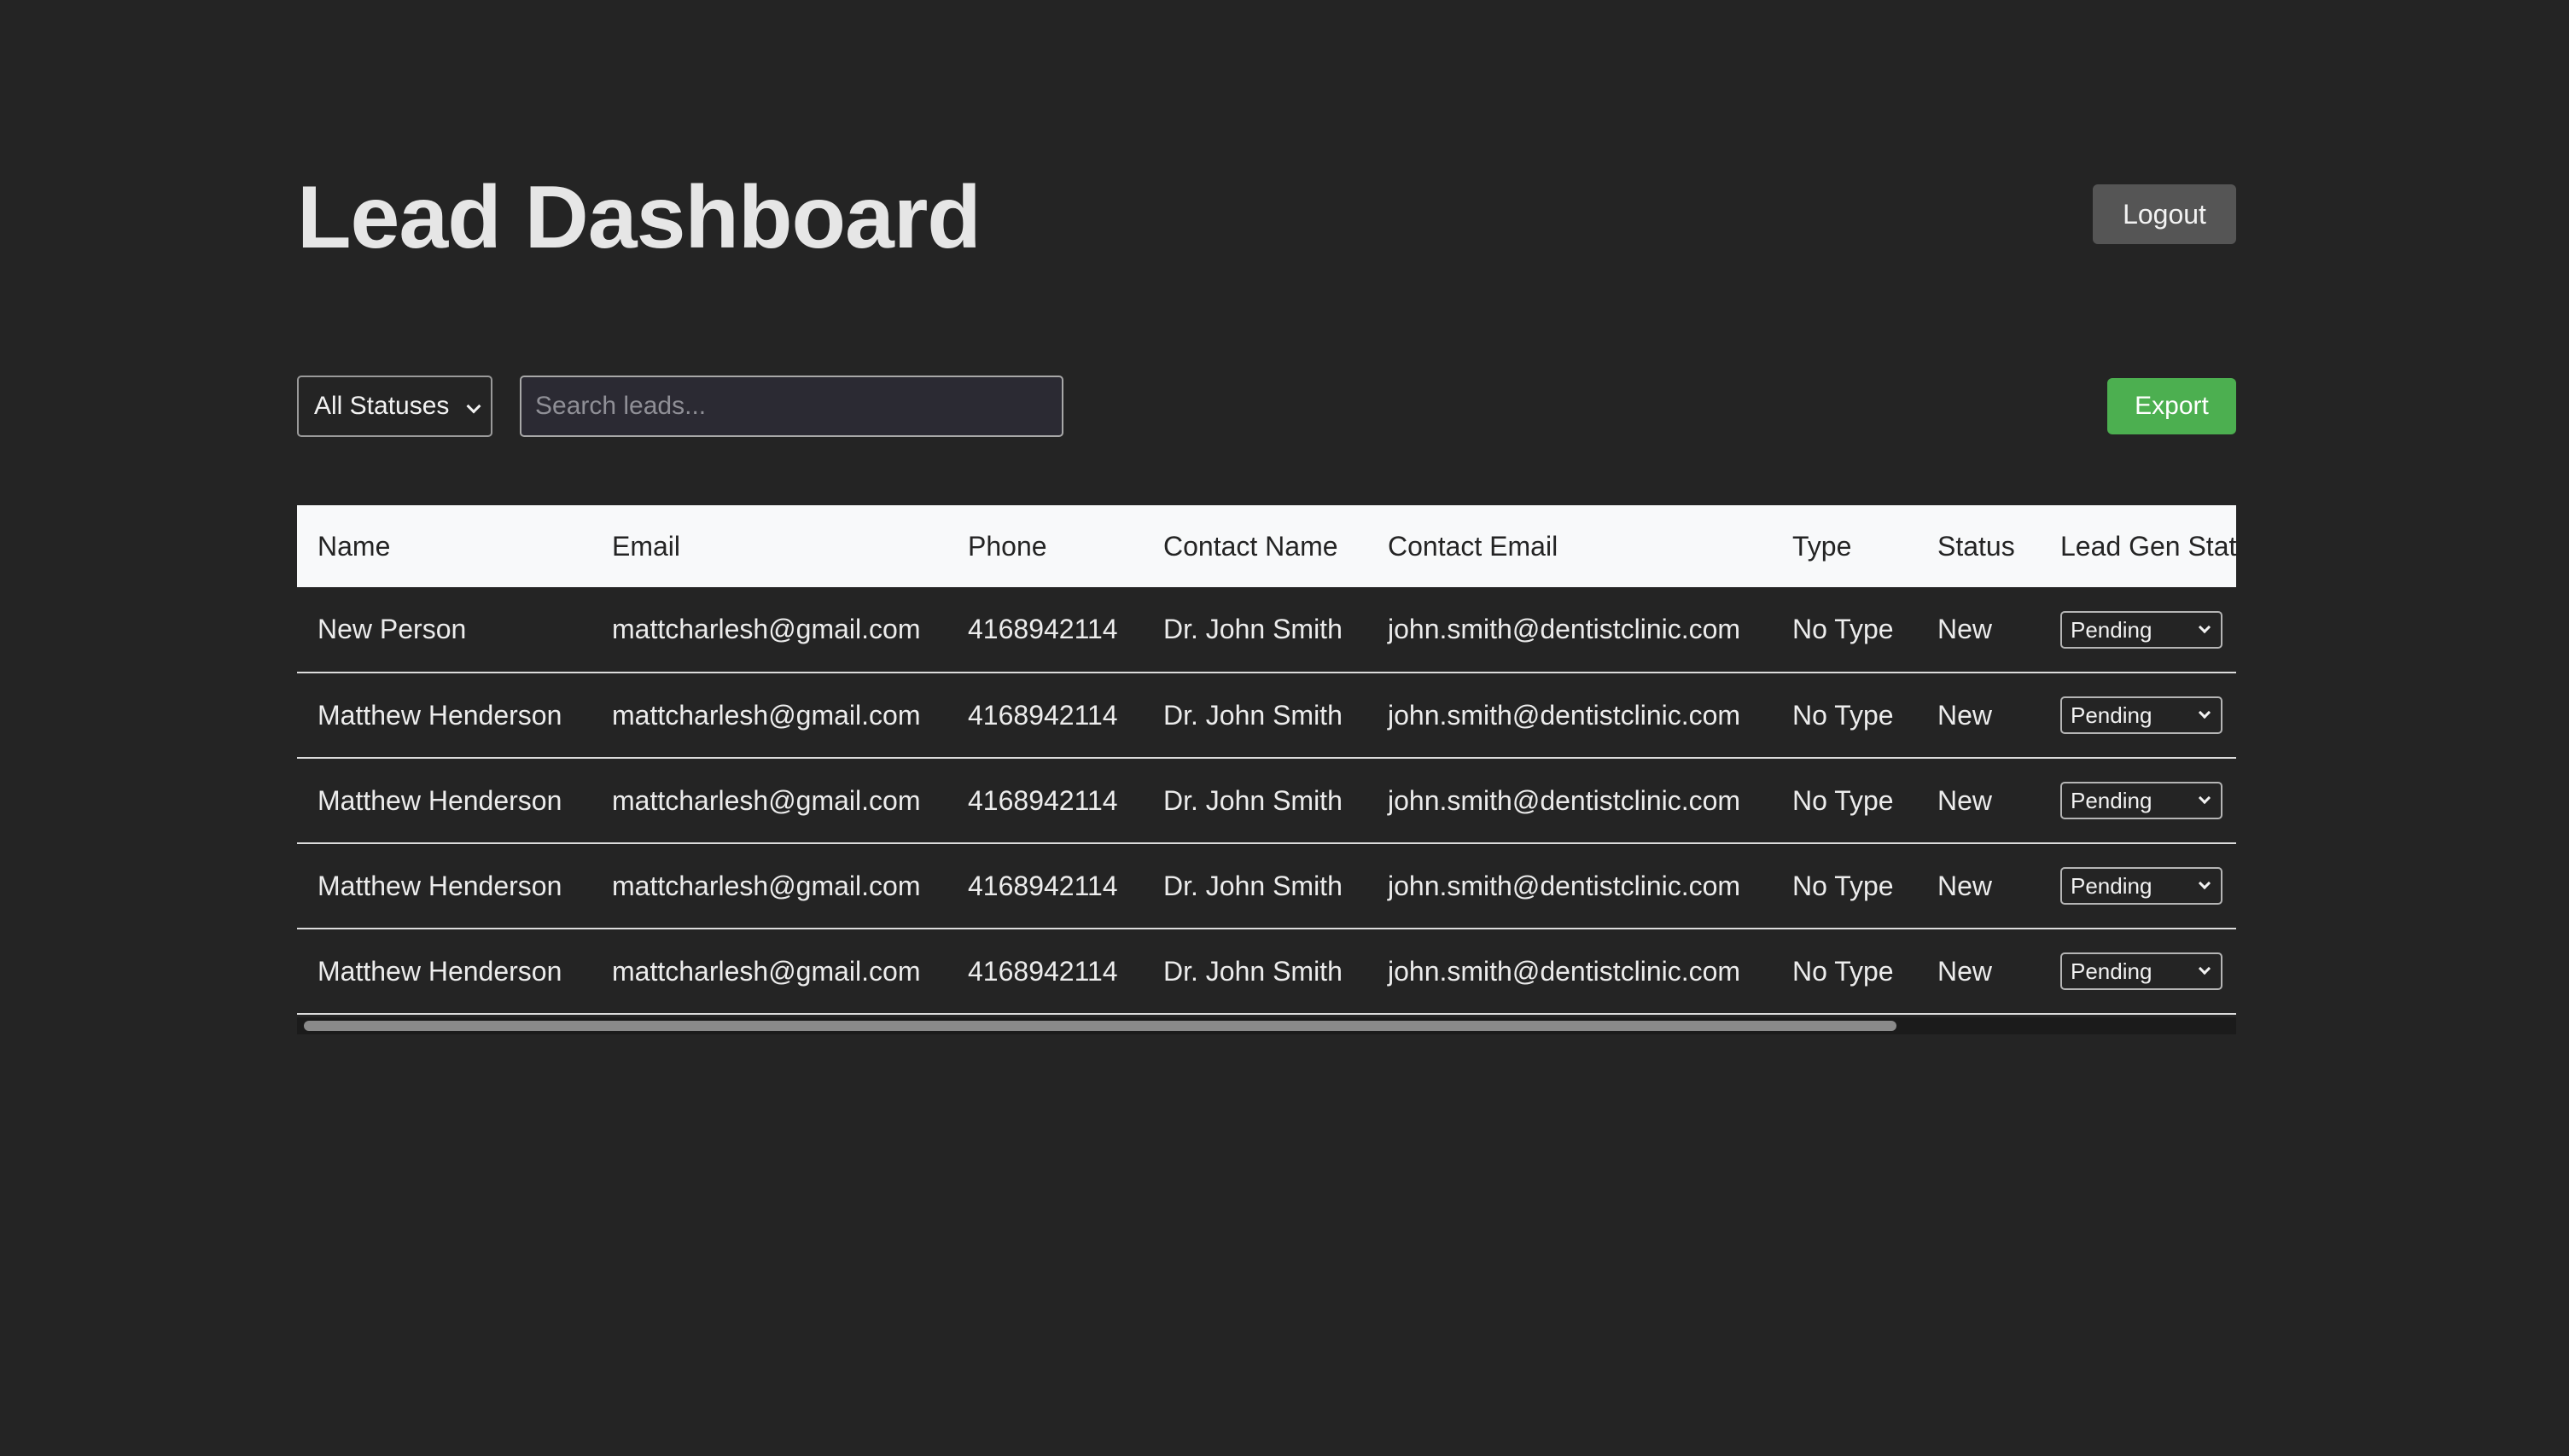 Image resolution: width=2569 pixels, height=1456 pixels. I want to click on column-header-lead-gen-status: Lead Gen Status, so click(2138, 546).